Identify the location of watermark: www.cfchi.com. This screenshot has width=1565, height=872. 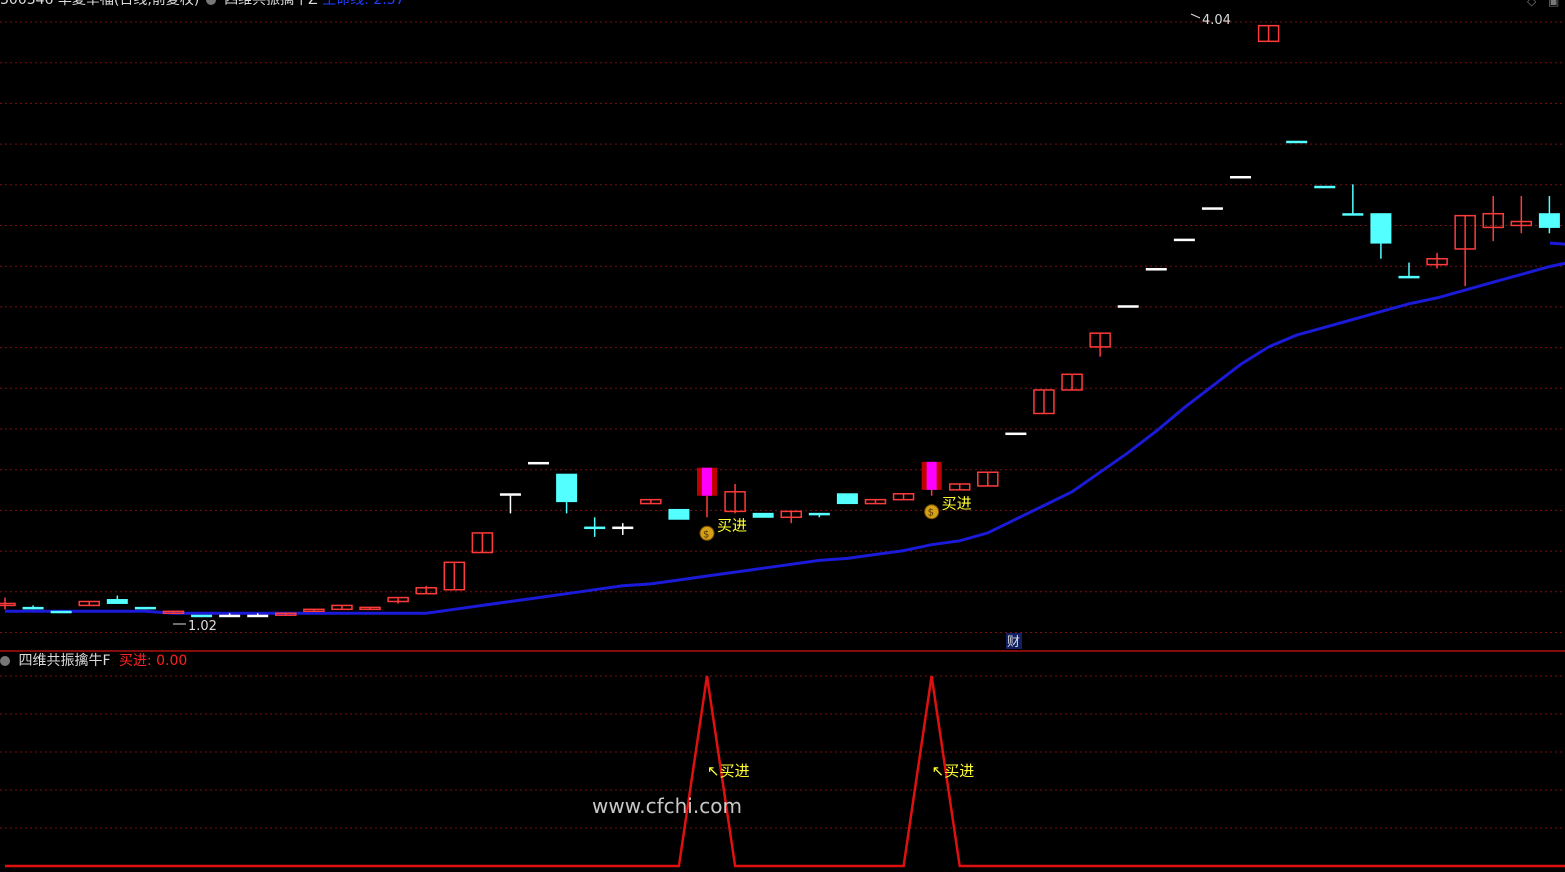
(667, 806).